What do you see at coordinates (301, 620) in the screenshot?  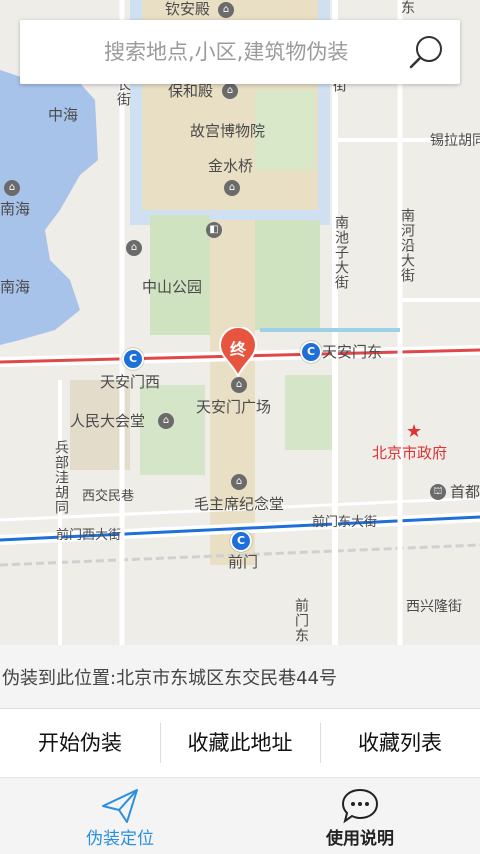 I see `map-label-qianmen-dong-v: 前门东` at bounding box center [301, 620].